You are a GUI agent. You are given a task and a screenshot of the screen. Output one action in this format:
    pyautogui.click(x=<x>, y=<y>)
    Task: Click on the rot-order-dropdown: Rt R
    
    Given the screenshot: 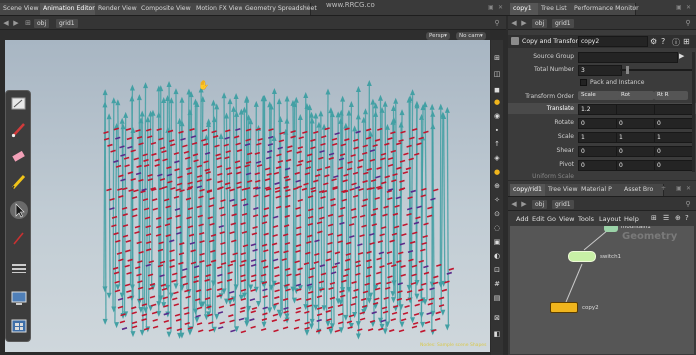 What is the action you would take?
    pyautogui.click(x=671, y=95)
    